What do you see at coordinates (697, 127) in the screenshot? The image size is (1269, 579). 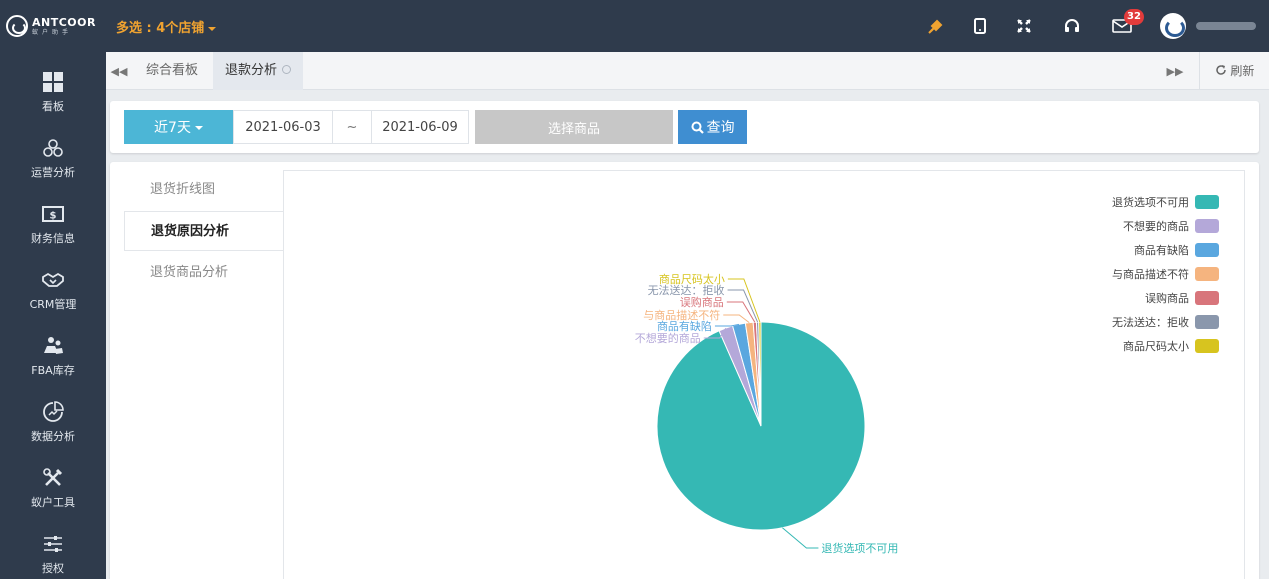 I see `search-icon` at bounding box center [697, 127].